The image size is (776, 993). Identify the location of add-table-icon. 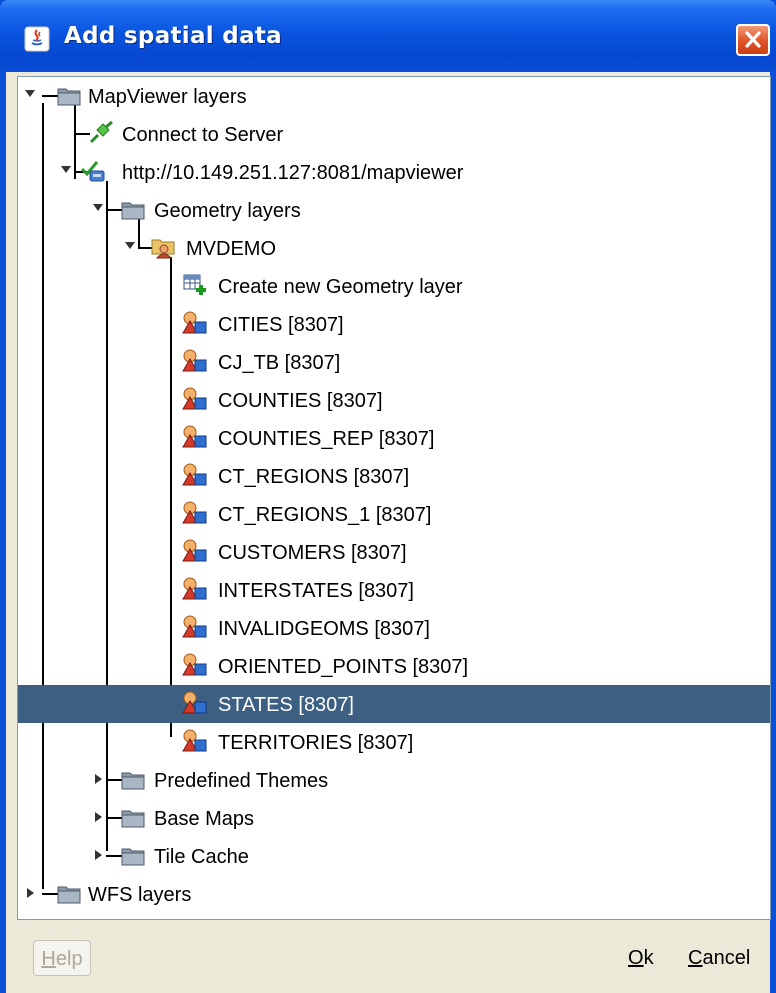
(194, 284).